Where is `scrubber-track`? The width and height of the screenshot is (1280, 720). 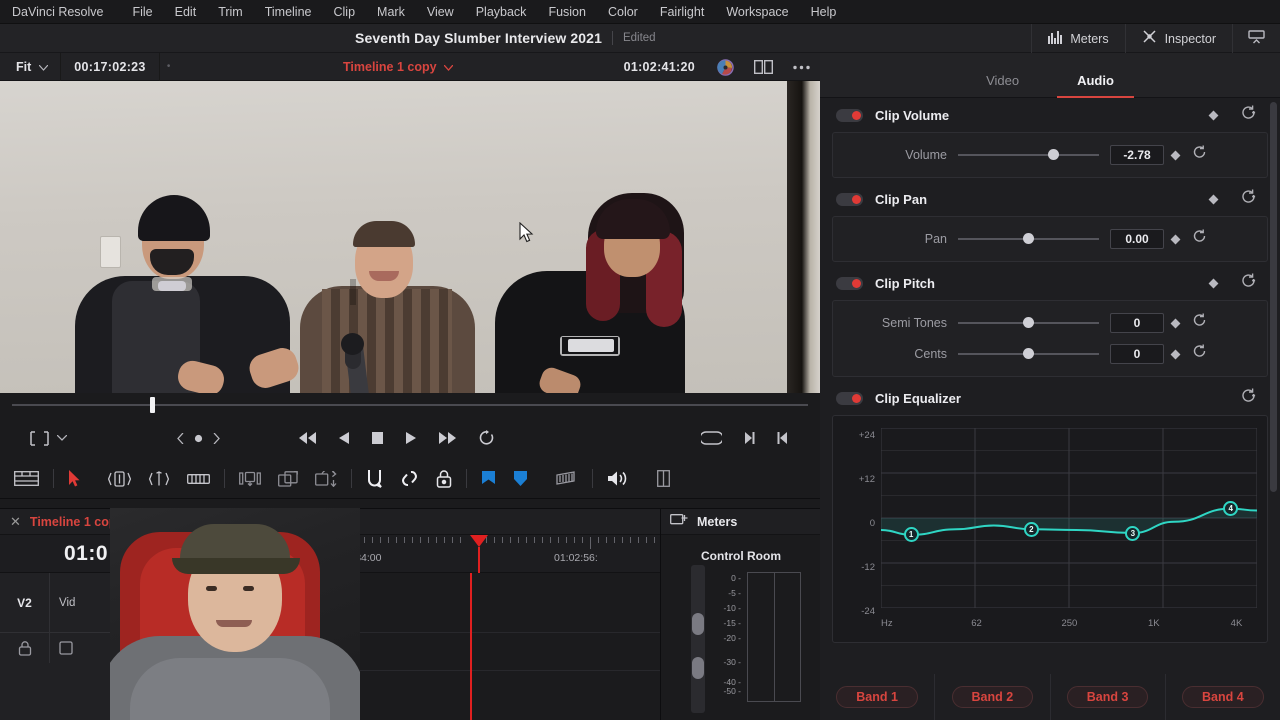
scrubber-track is located at coordinates (410, 405).